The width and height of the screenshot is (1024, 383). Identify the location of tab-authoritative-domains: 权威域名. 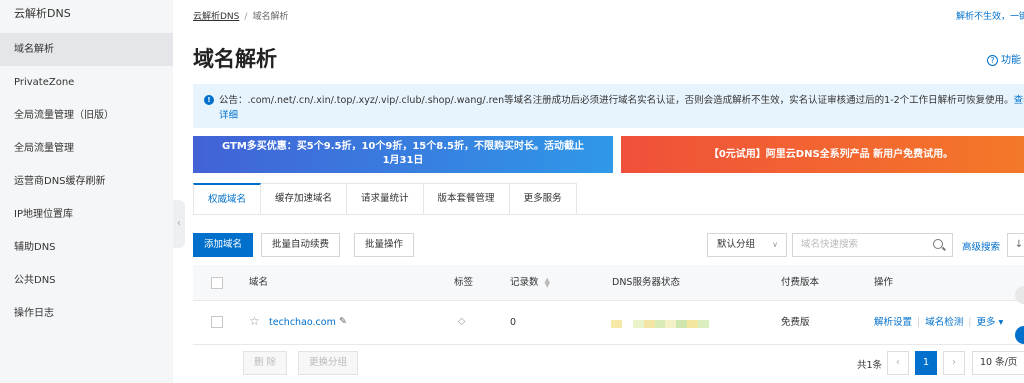
(227, 199).